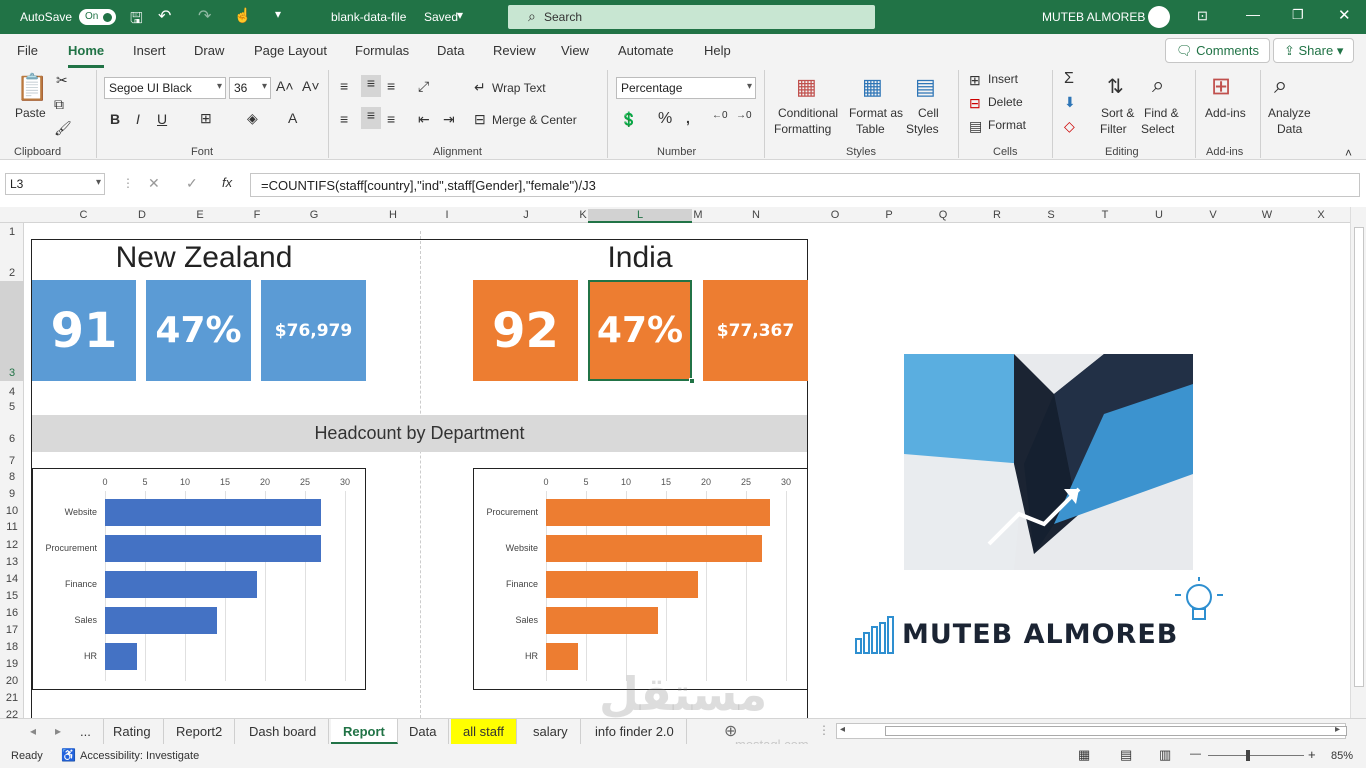 This screenshot has height=768, width=1366. I want to click on prev-sheet-icon: ◂, so click(33, 731).